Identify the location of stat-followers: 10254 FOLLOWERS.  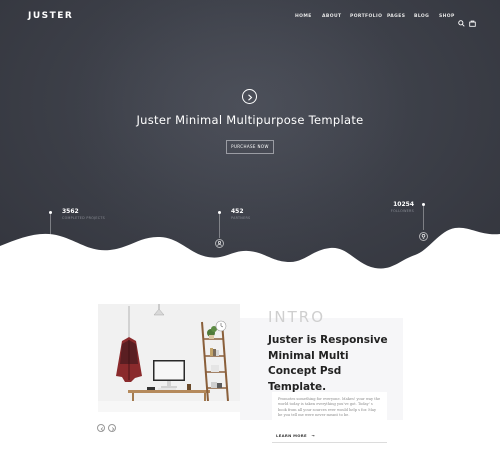
(398, 207).